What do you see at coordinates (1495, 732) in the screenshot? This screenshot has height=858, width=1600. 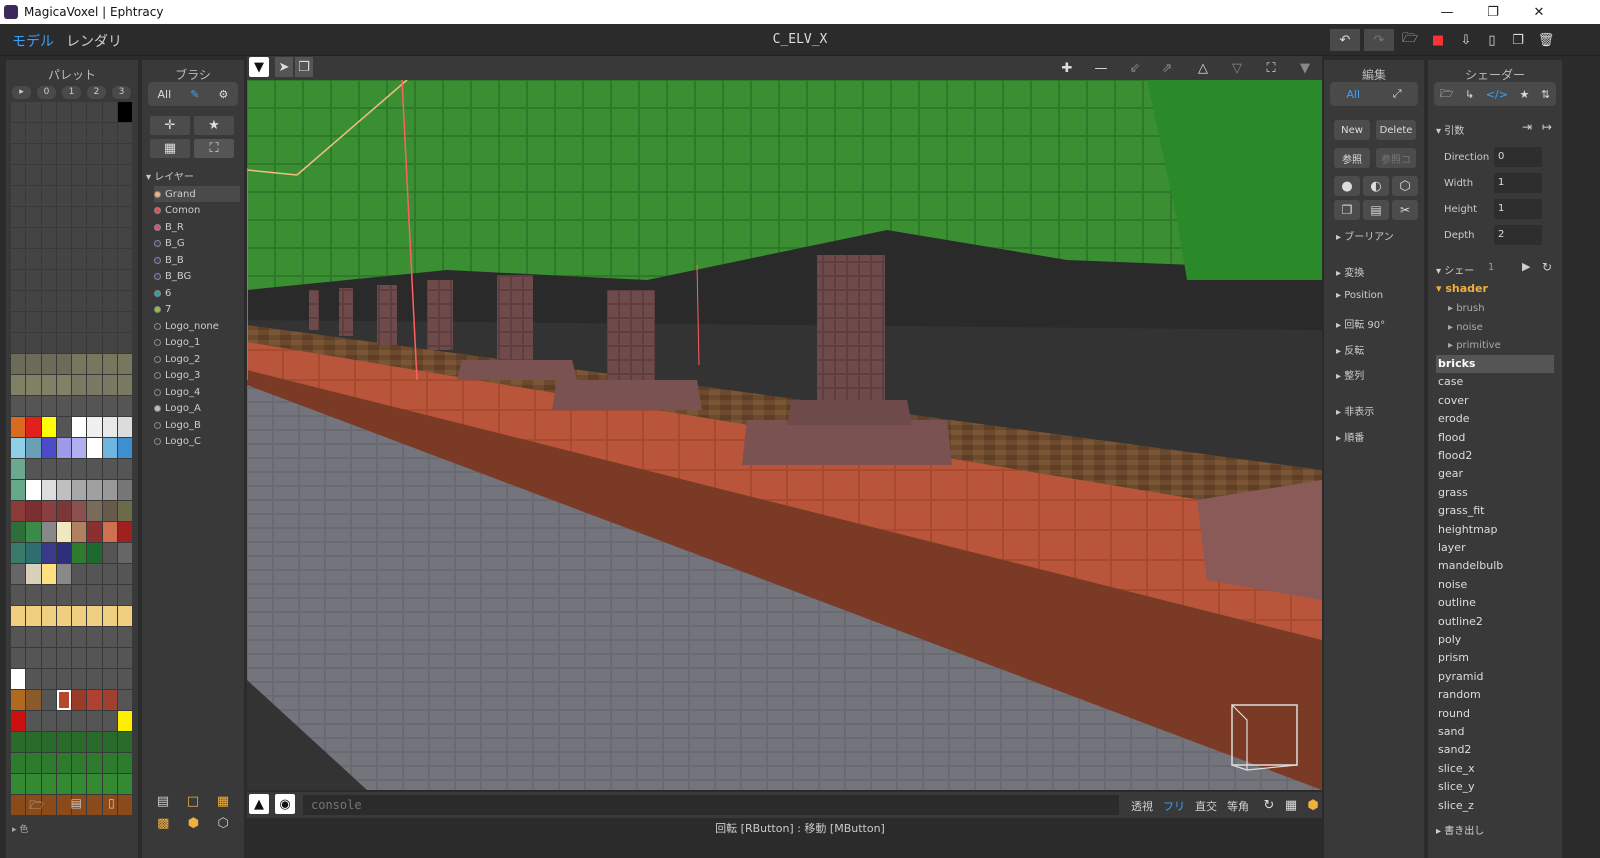 I see `shader-item: sand` at bounding box center [1495, 732].